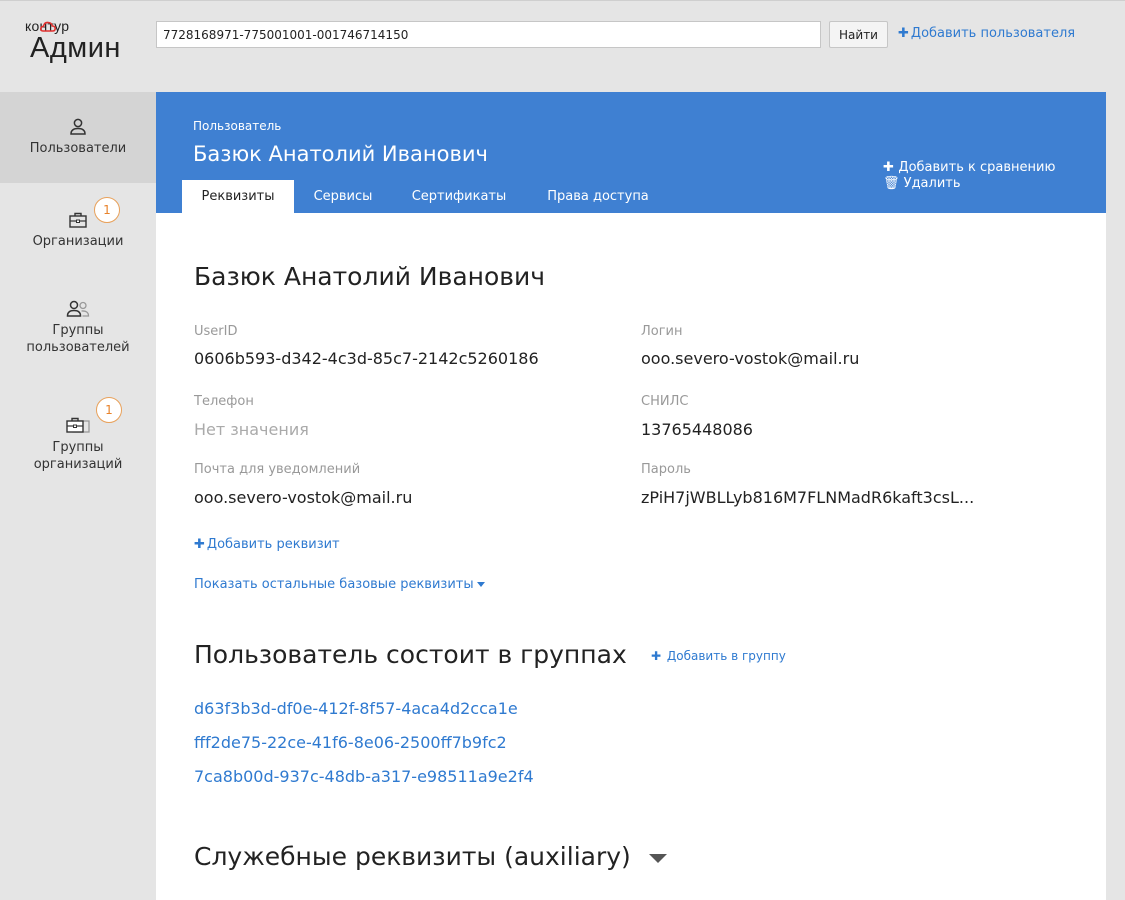 Image resolution: width=1125 pixels, height=900 pixels. Describe the element at coordinates (78, 148) in the screenshot. I see `sidebar-item-label: Пользователи` at that location.